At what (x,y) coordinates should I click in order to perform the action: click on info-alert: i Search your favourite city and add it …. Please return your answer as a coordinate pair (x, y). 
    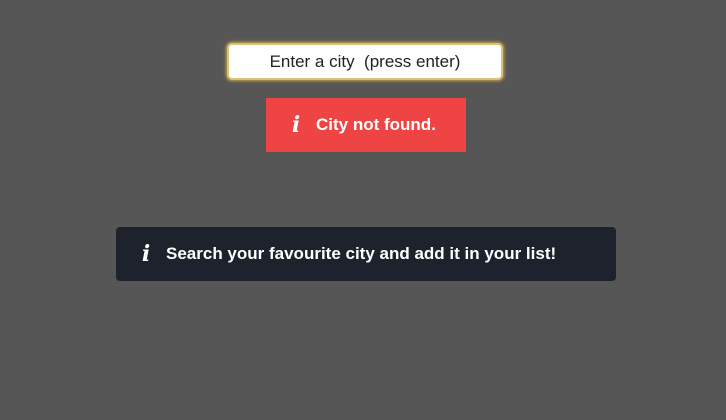
    Looking at the image, I should click on (366, 254).